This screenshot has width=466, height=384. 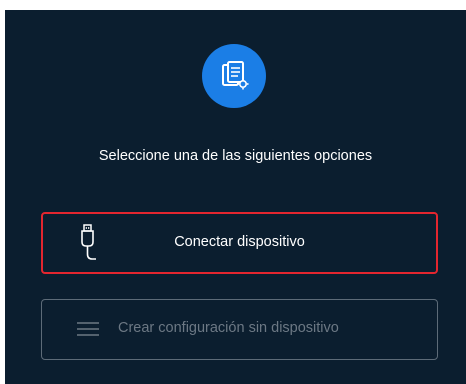 I want to click on create-config-label: Crear configuración sin dispositivo, so click(x=228, y=328).